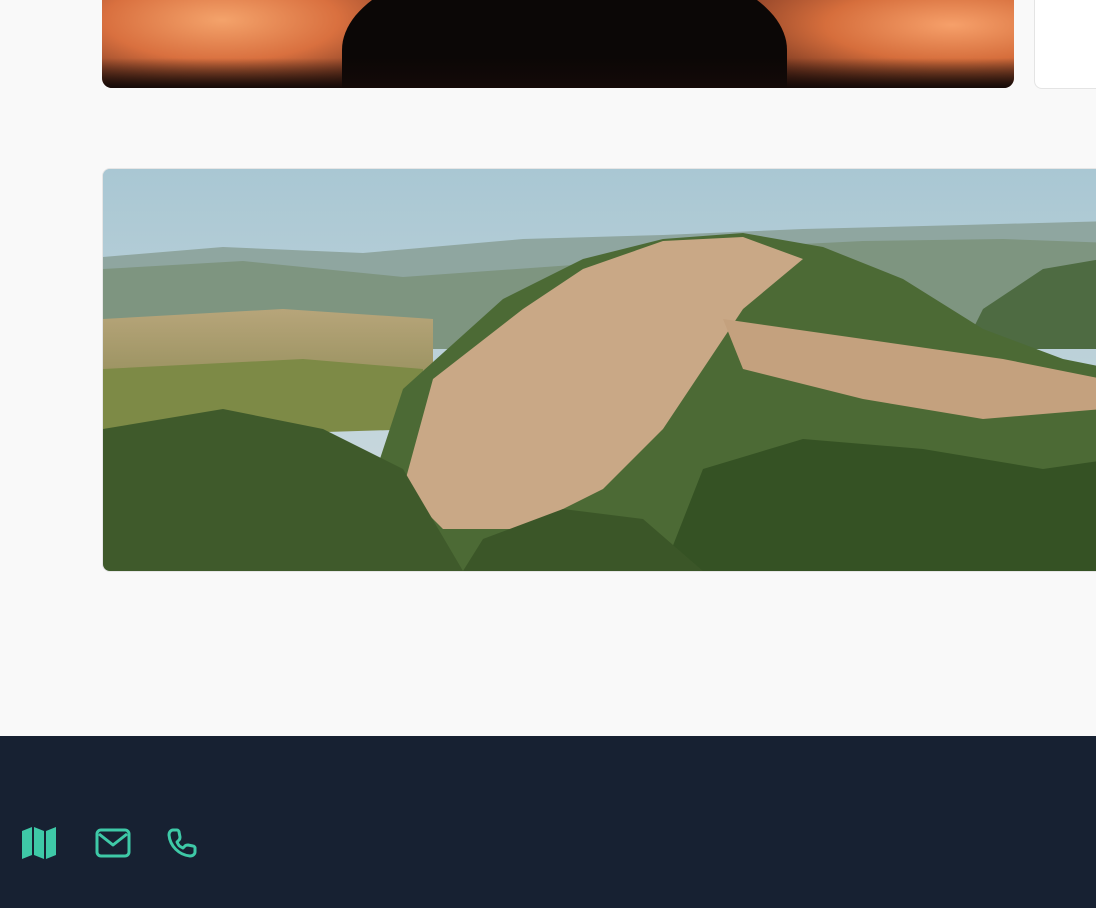 Image resolution: width=1096 pixels, height=908 pixels. I want to click on map-icon, so click(39, 843).